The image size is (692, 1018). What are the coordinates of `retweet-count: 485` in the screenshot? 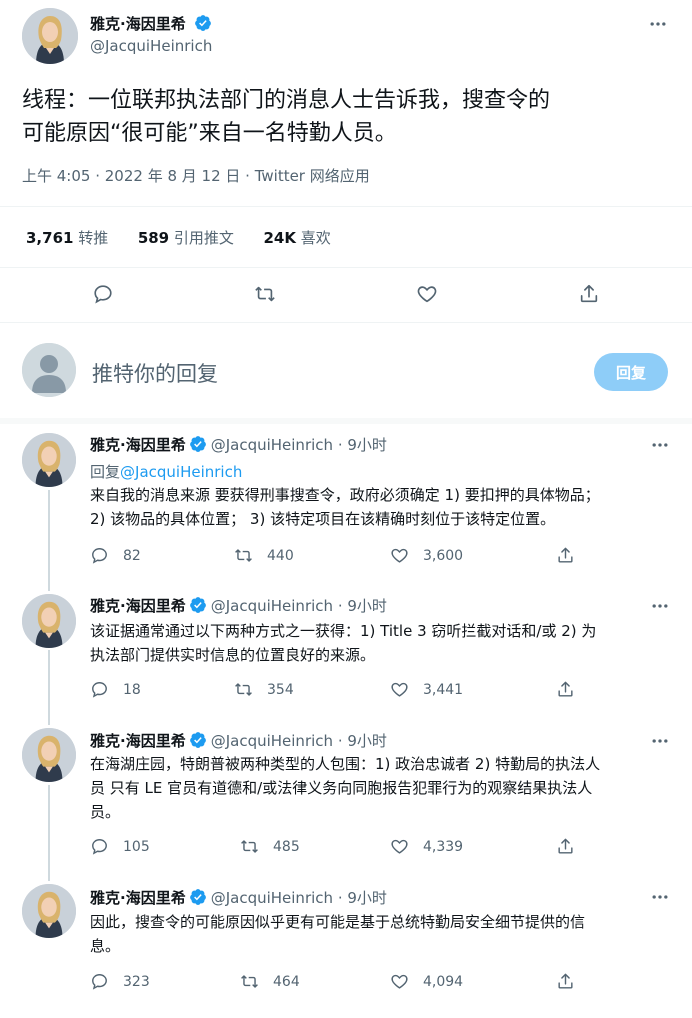 It's located at (286, 846).